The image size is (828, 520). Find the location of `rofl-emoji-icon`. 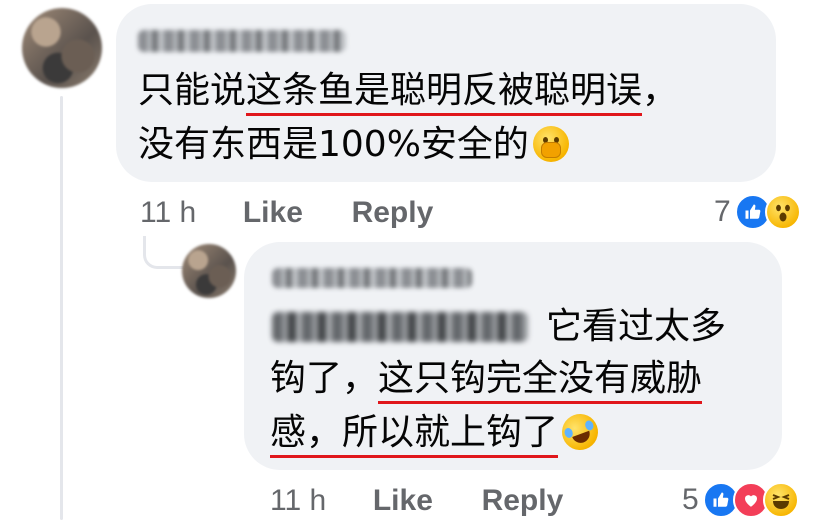

rofl-emoji-icon is located at coordinates (580, 432).